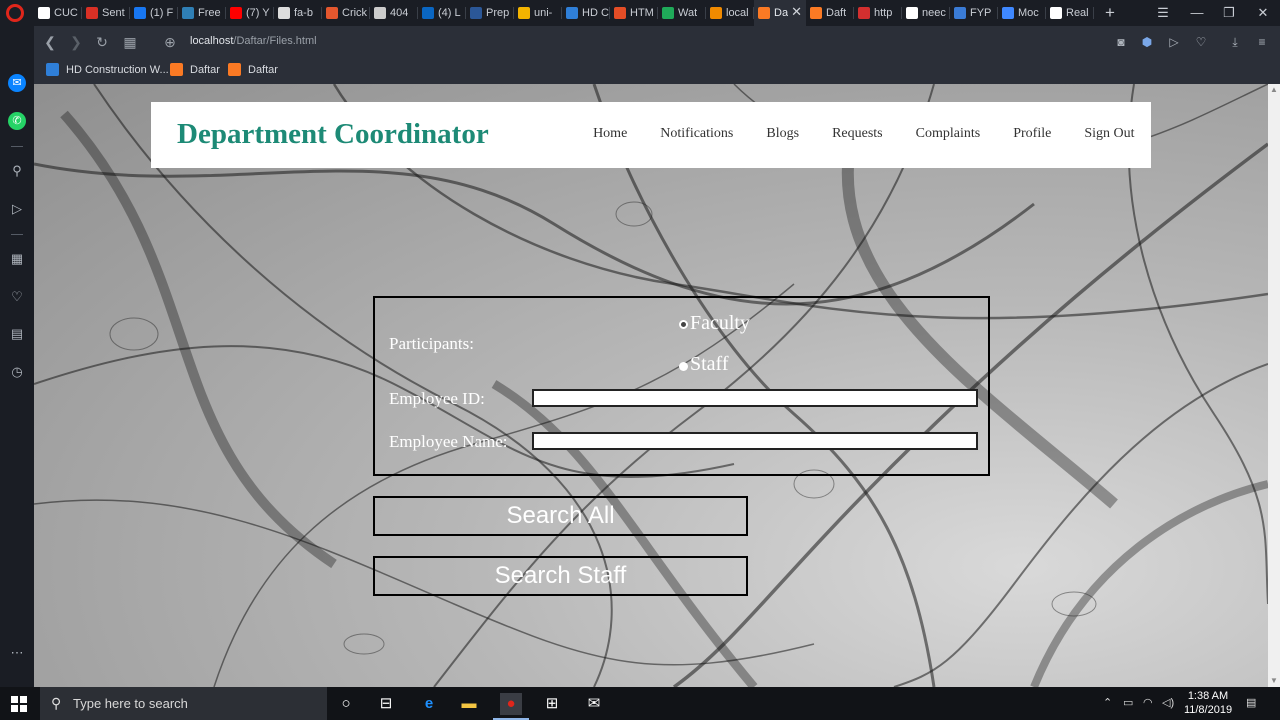 The width and height of the screenshot is (1280, 720). I want to click on participants-label: Participants:, so click(431, 343).